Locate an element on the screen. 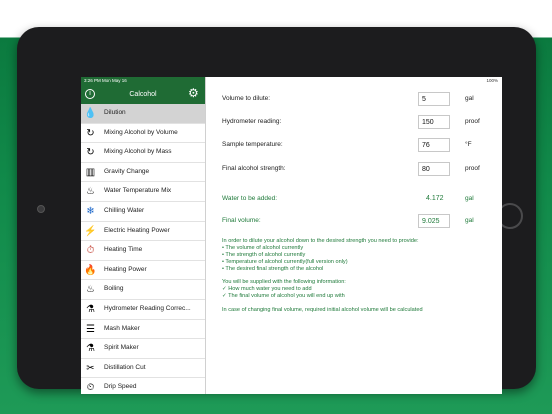 The height and width of the screenshot is (414, 552). snowflake-icon: ❄ is located at coordinates (90, 211).